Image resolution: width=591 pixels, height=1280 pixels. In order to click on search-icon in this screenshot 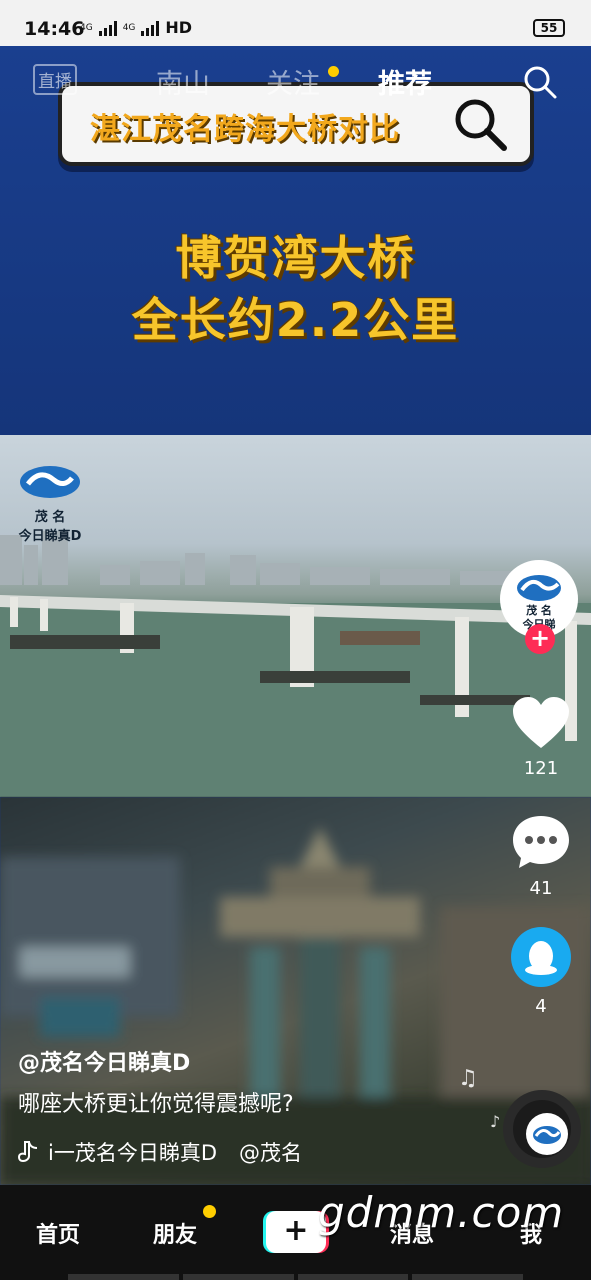, I will do `click(540, 82)`.